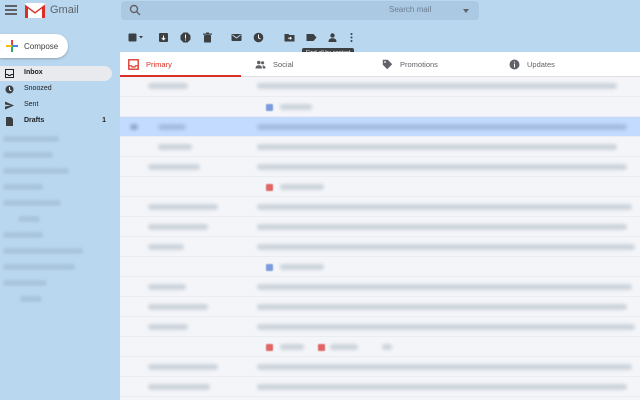 The width and height of the screenshot is (640, 400). Describe the element at coordinates (56, 89) in the screenshot. I see `sidebar-item-snoozed: Snoozed` at that location.